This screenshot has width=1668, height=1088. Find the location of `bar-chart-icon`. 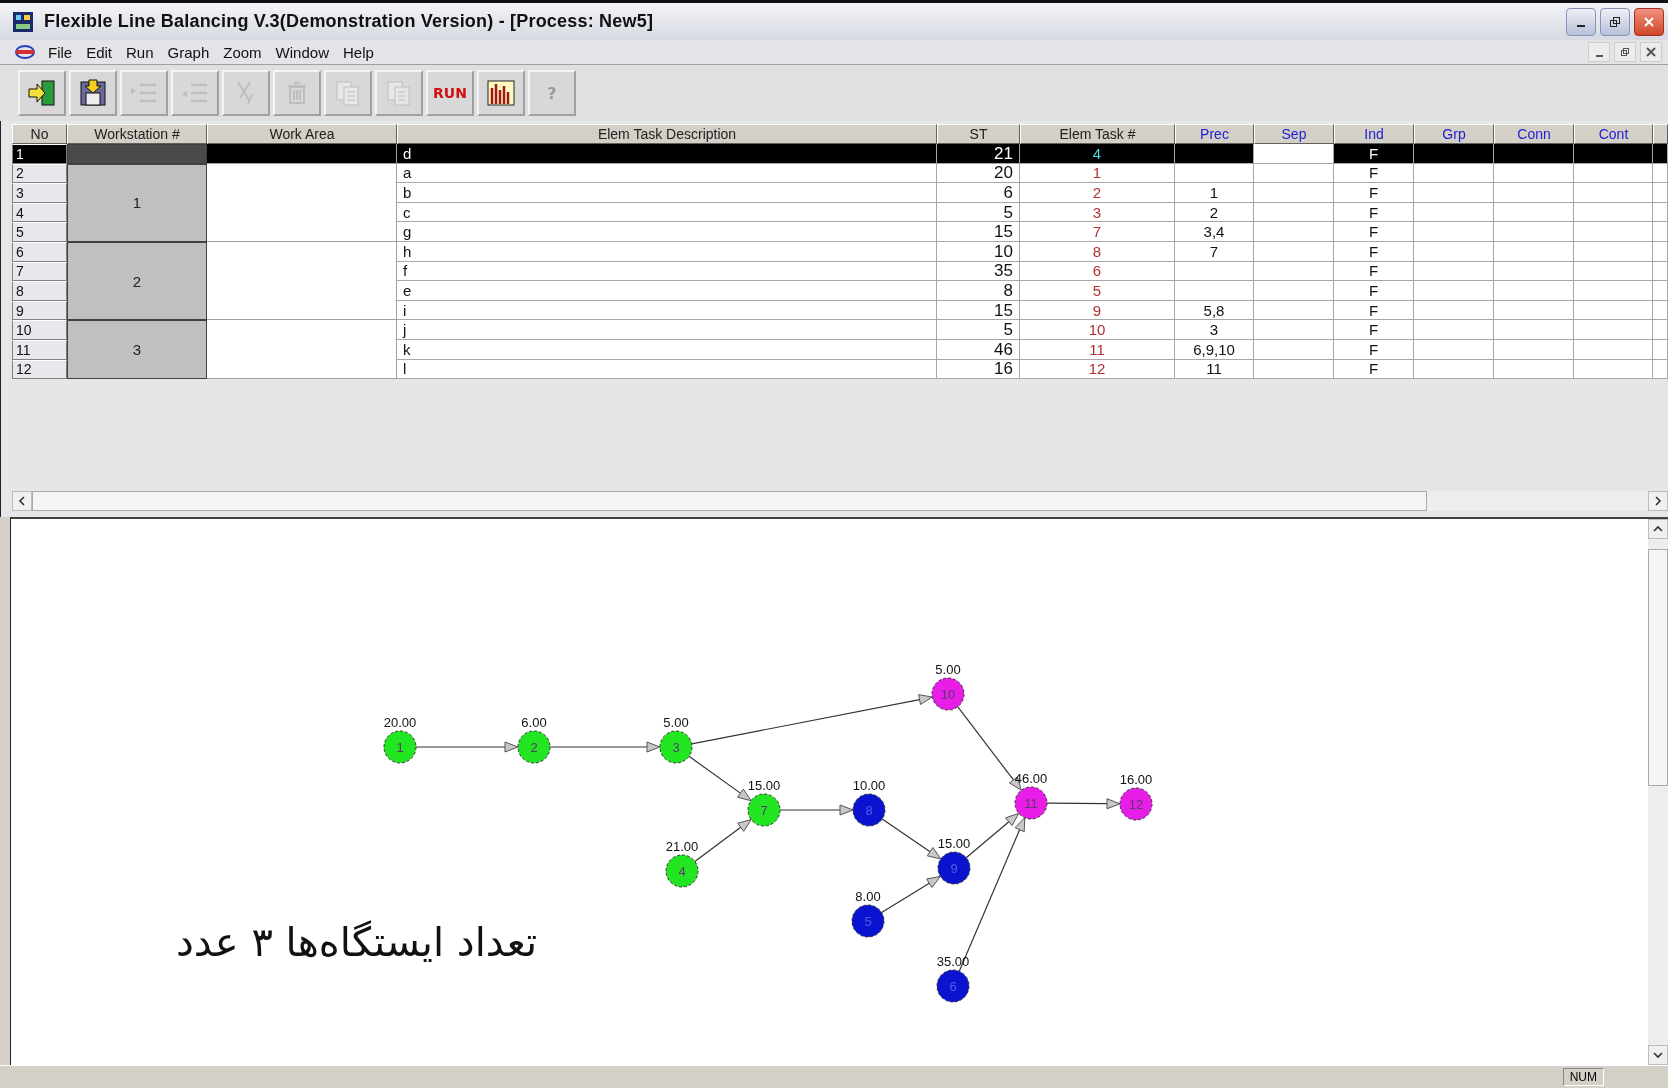

bar-chart-icon is located at coordinates (501, 93).